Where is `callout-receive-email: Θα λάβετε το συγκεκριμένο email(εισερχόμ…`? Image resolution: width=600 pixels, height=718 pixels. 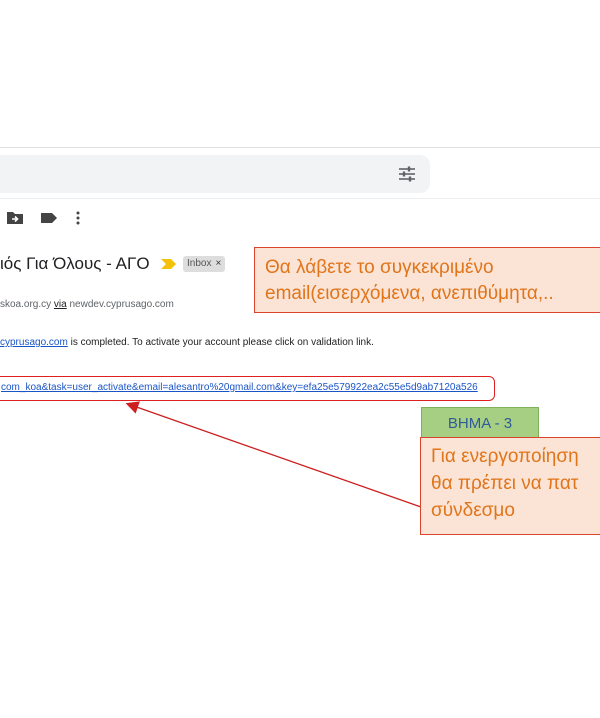 callout-receive-email: Θα λάβετε το συγκεκριμένο email(εισερχόμ… is located at coordinates (427, 280).